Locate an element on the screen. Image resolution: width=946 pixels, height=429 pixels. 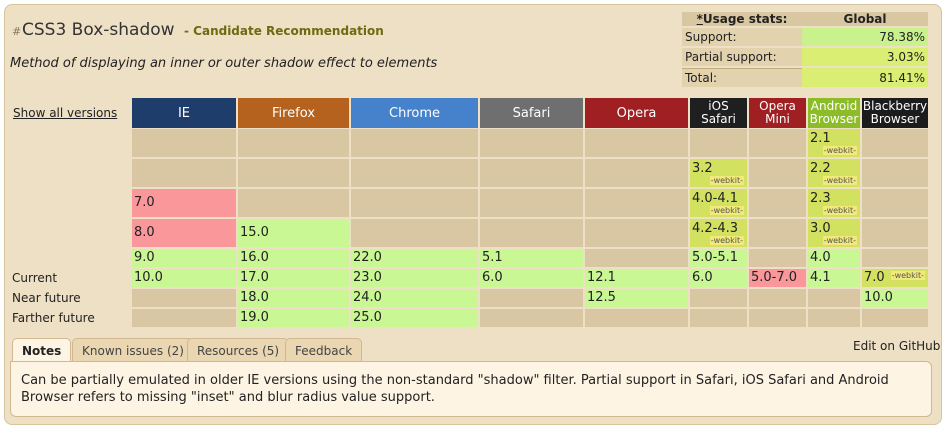
tab-resources: Resources (5) is located at coordinates (238, 350).